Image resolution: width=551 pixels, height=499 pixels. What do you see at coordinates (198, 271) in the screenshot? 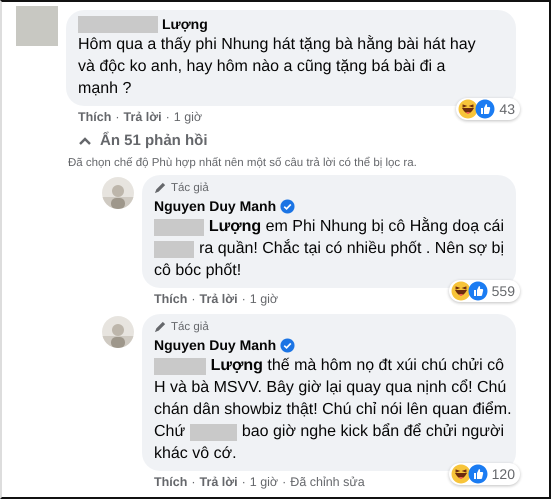
I see `comment-text: cô bóc phốt!` at bounding box center [198, 271].